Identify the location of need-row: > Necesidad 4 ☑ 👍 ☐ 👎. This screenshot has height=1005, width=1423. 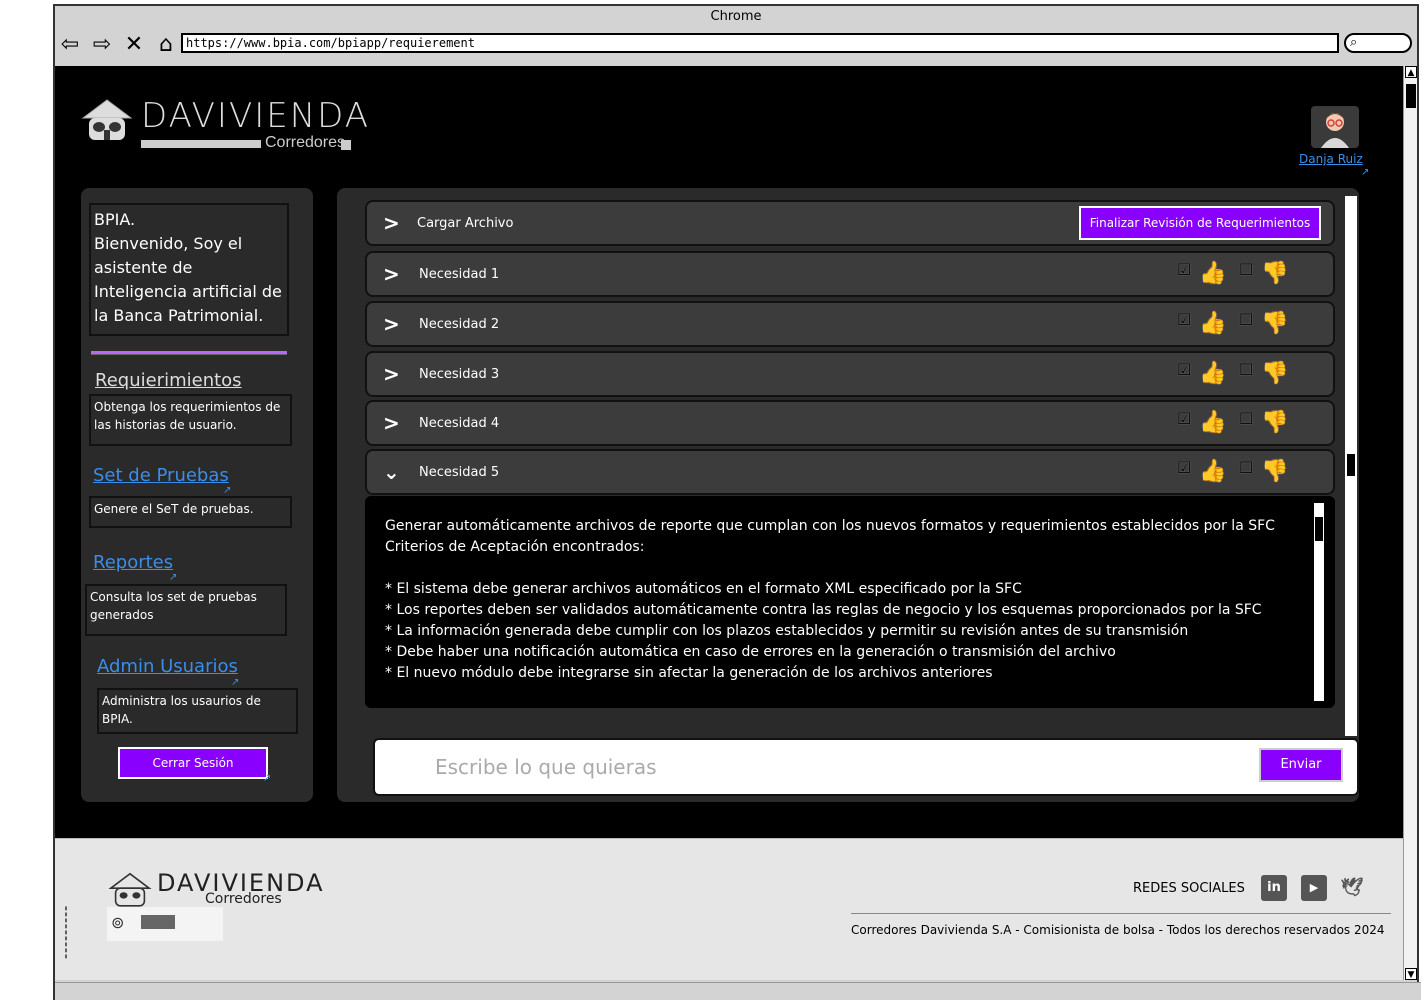
(850, 423).